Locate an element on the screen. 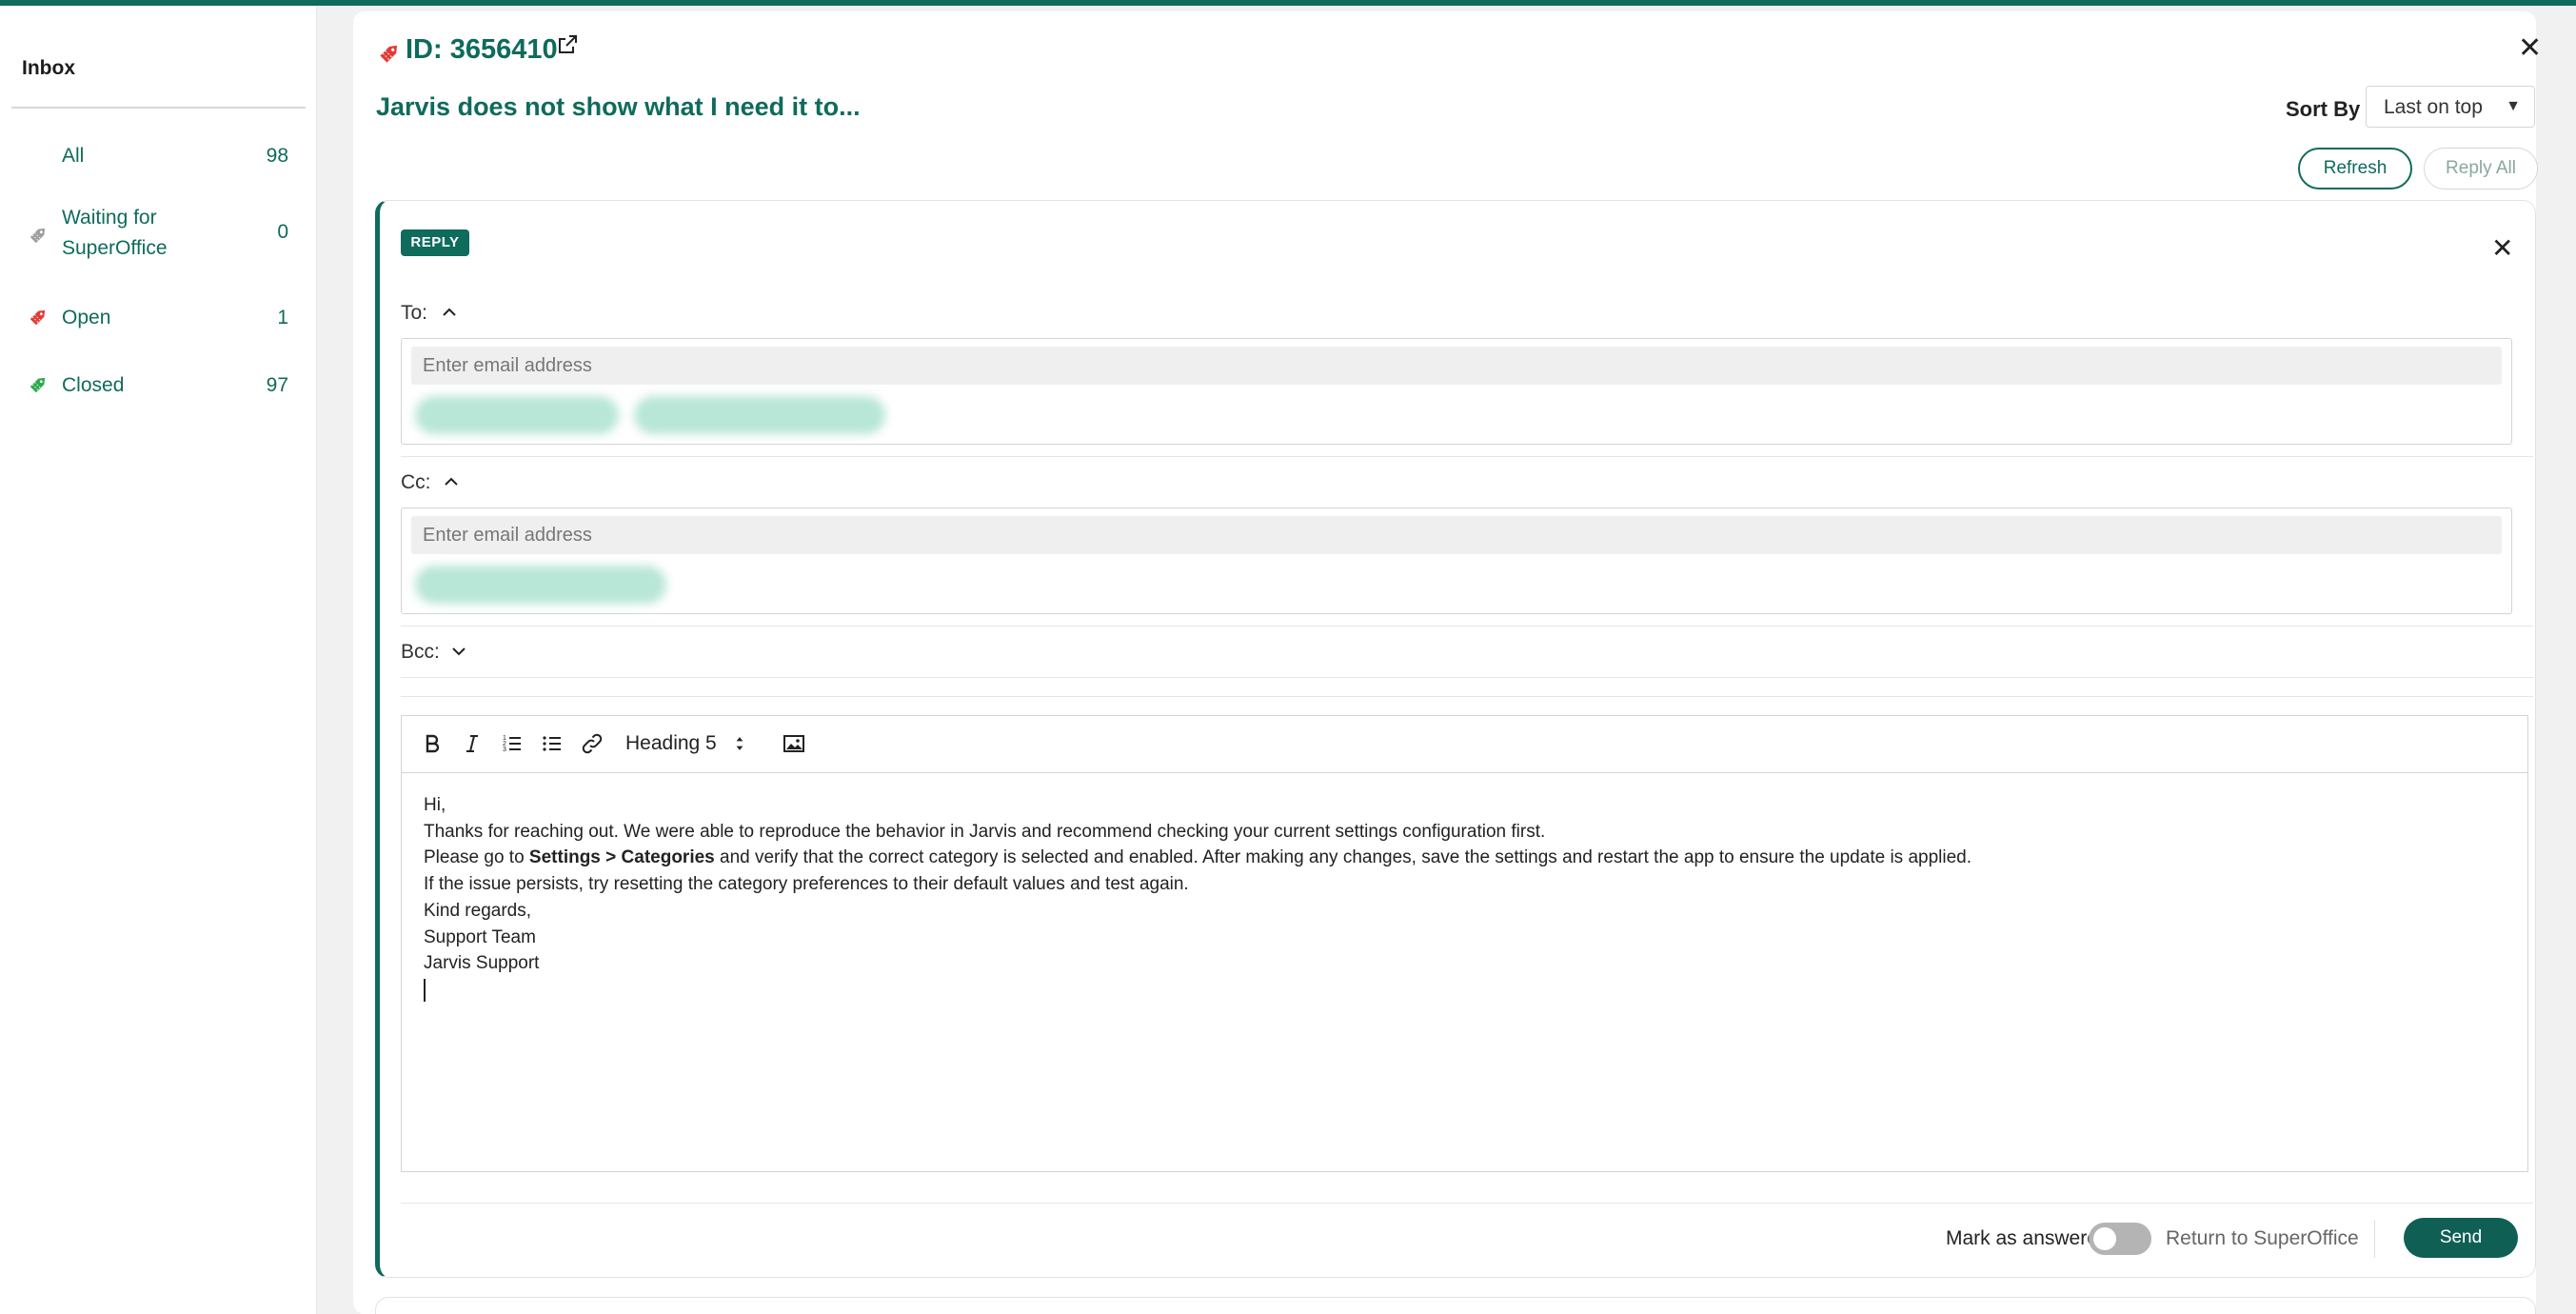 The height and width of the screenshot is (1314, 2576). toggle-knob is located at coordinates (2104, 1239).